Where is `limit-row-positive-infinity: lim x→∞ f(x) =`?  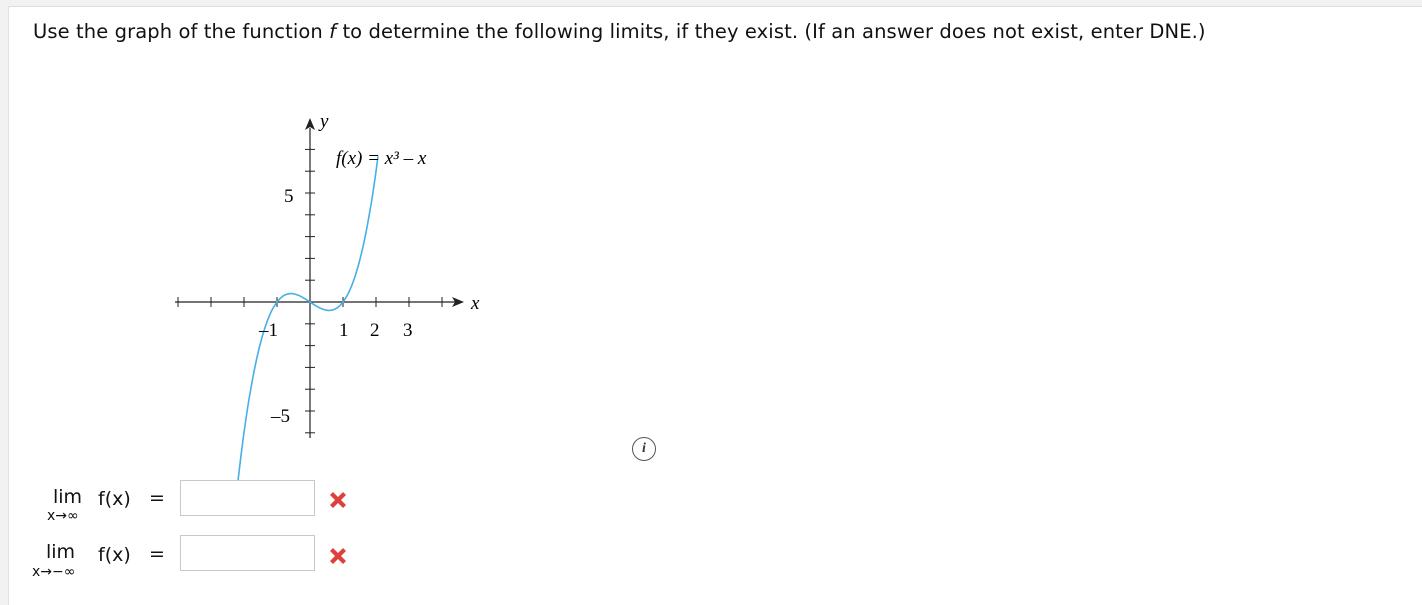
limit-row-positive-infinity: lim x→∞ f(x) = is located at coordinates (210, 510).